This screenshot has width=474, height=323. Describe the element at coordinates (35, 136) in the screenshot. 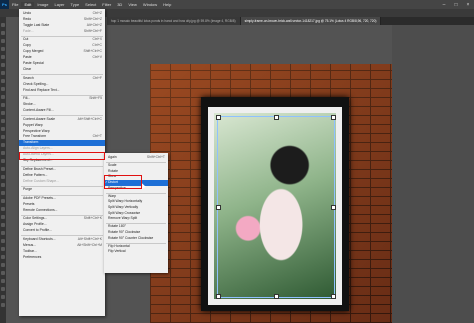

I see `menu-item-label: Free Transform` at that location.